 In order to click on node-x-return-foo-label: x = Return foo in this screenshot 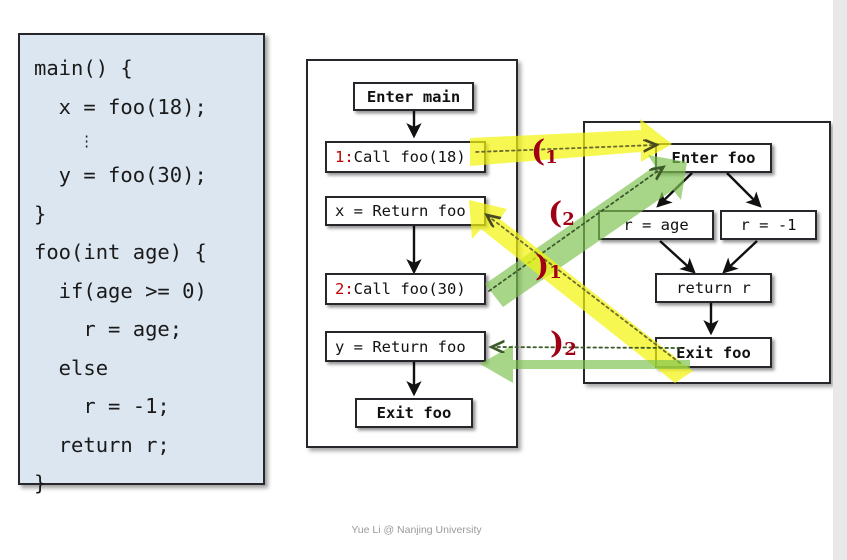, I will do `click(400, 211)`.